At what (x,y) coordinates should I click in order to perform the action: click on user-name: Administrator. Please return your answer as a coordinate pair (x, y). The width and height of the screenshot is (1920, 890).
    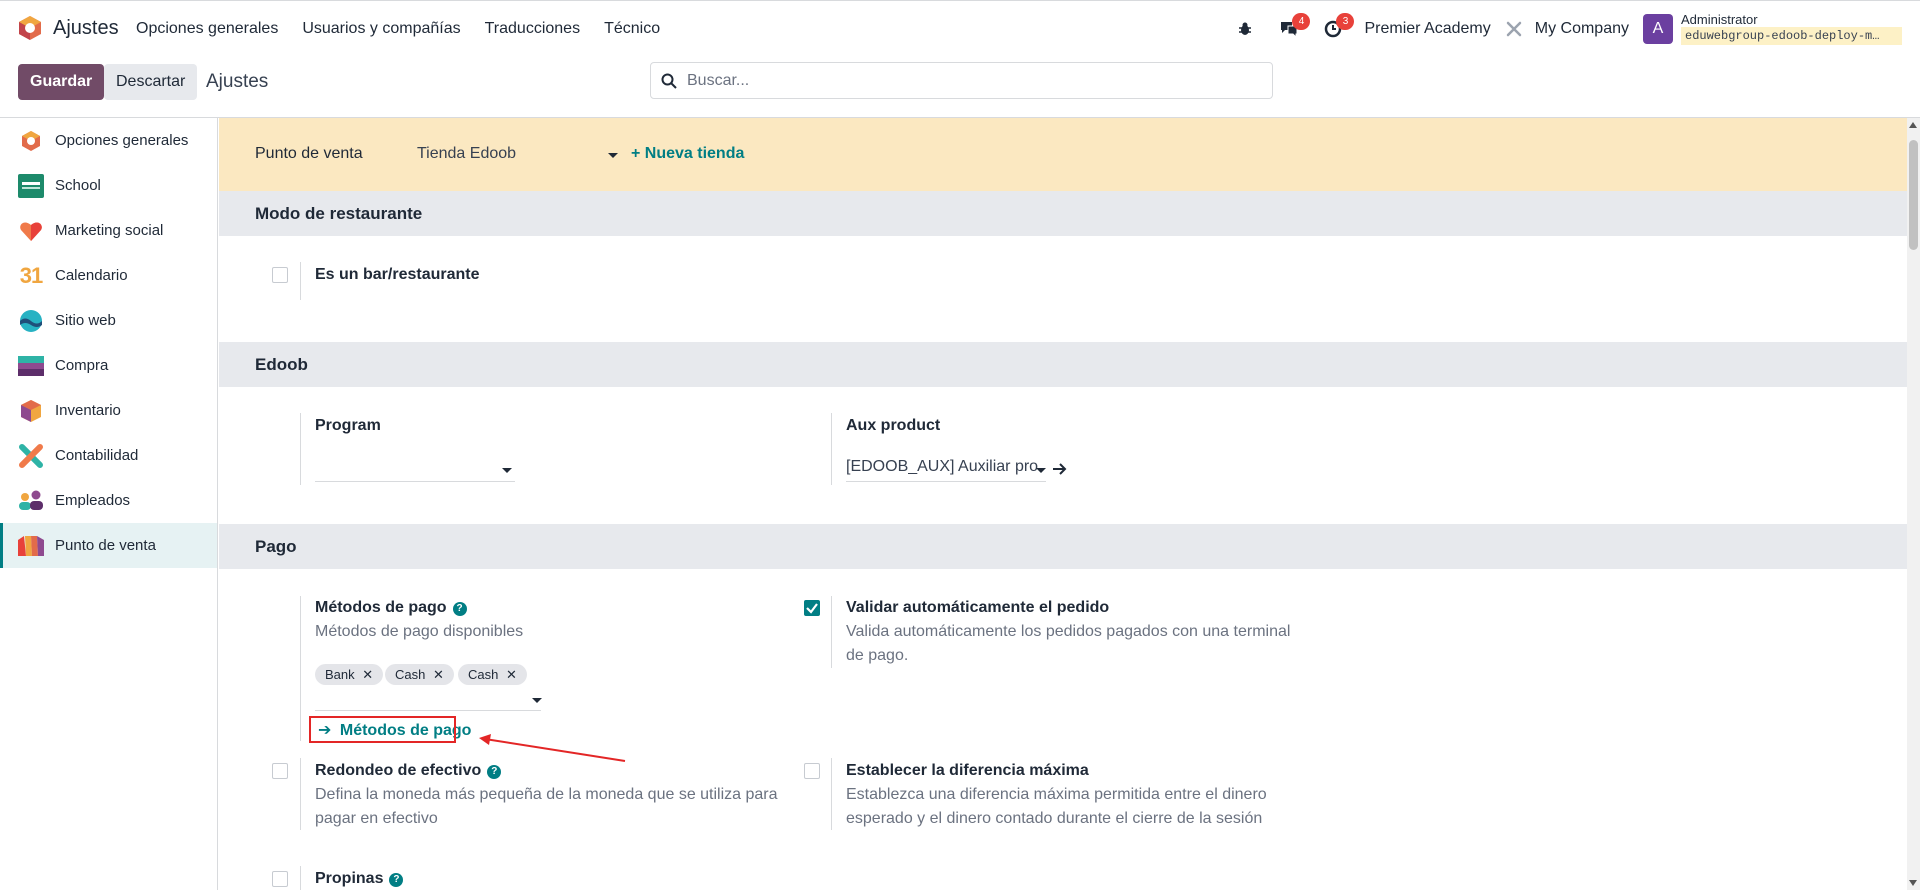
    Looking at the image, I should click on (1719, 19).